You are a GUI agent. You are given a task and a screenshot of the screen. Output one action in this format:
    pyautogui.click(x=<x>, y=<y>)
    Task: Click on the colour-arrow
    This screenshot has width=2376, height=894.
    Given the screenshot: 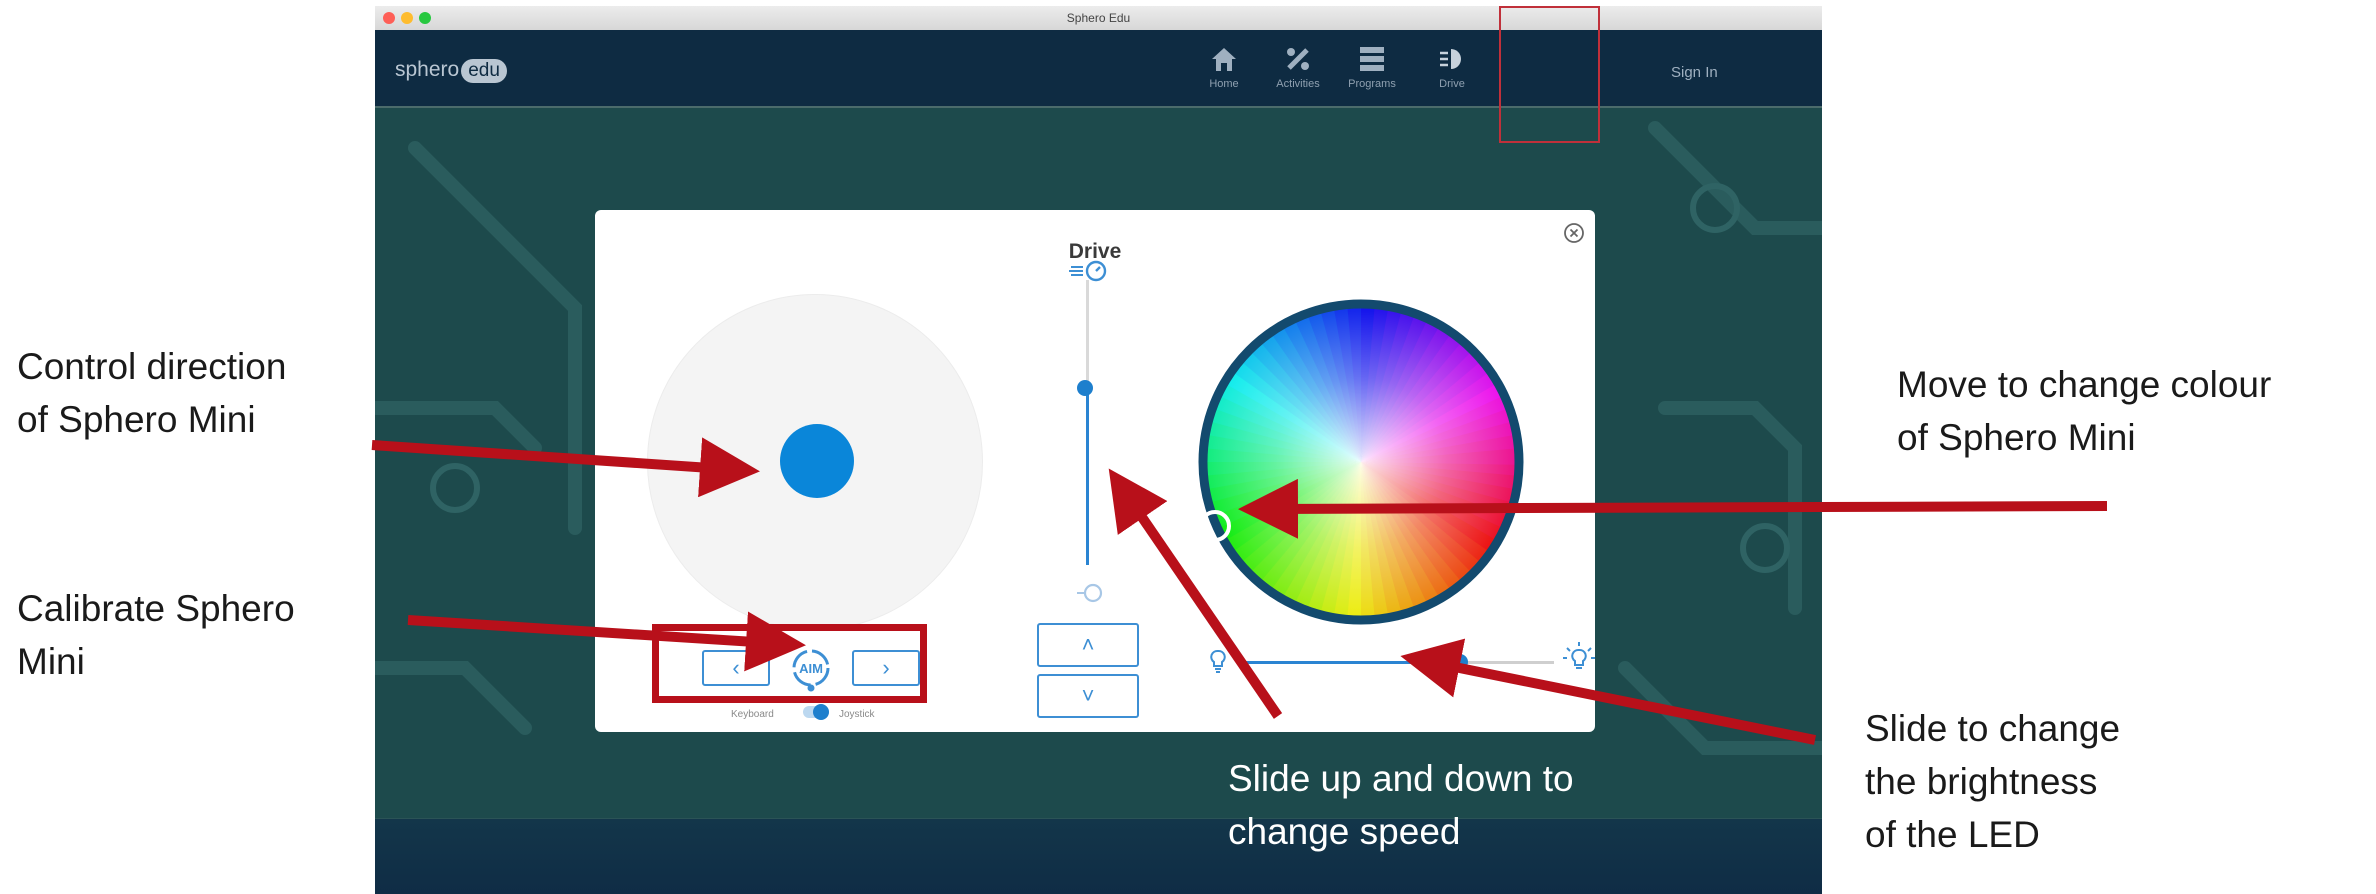 What is the action you would take?
    pyautogui.click(x=1673, y=508)
    